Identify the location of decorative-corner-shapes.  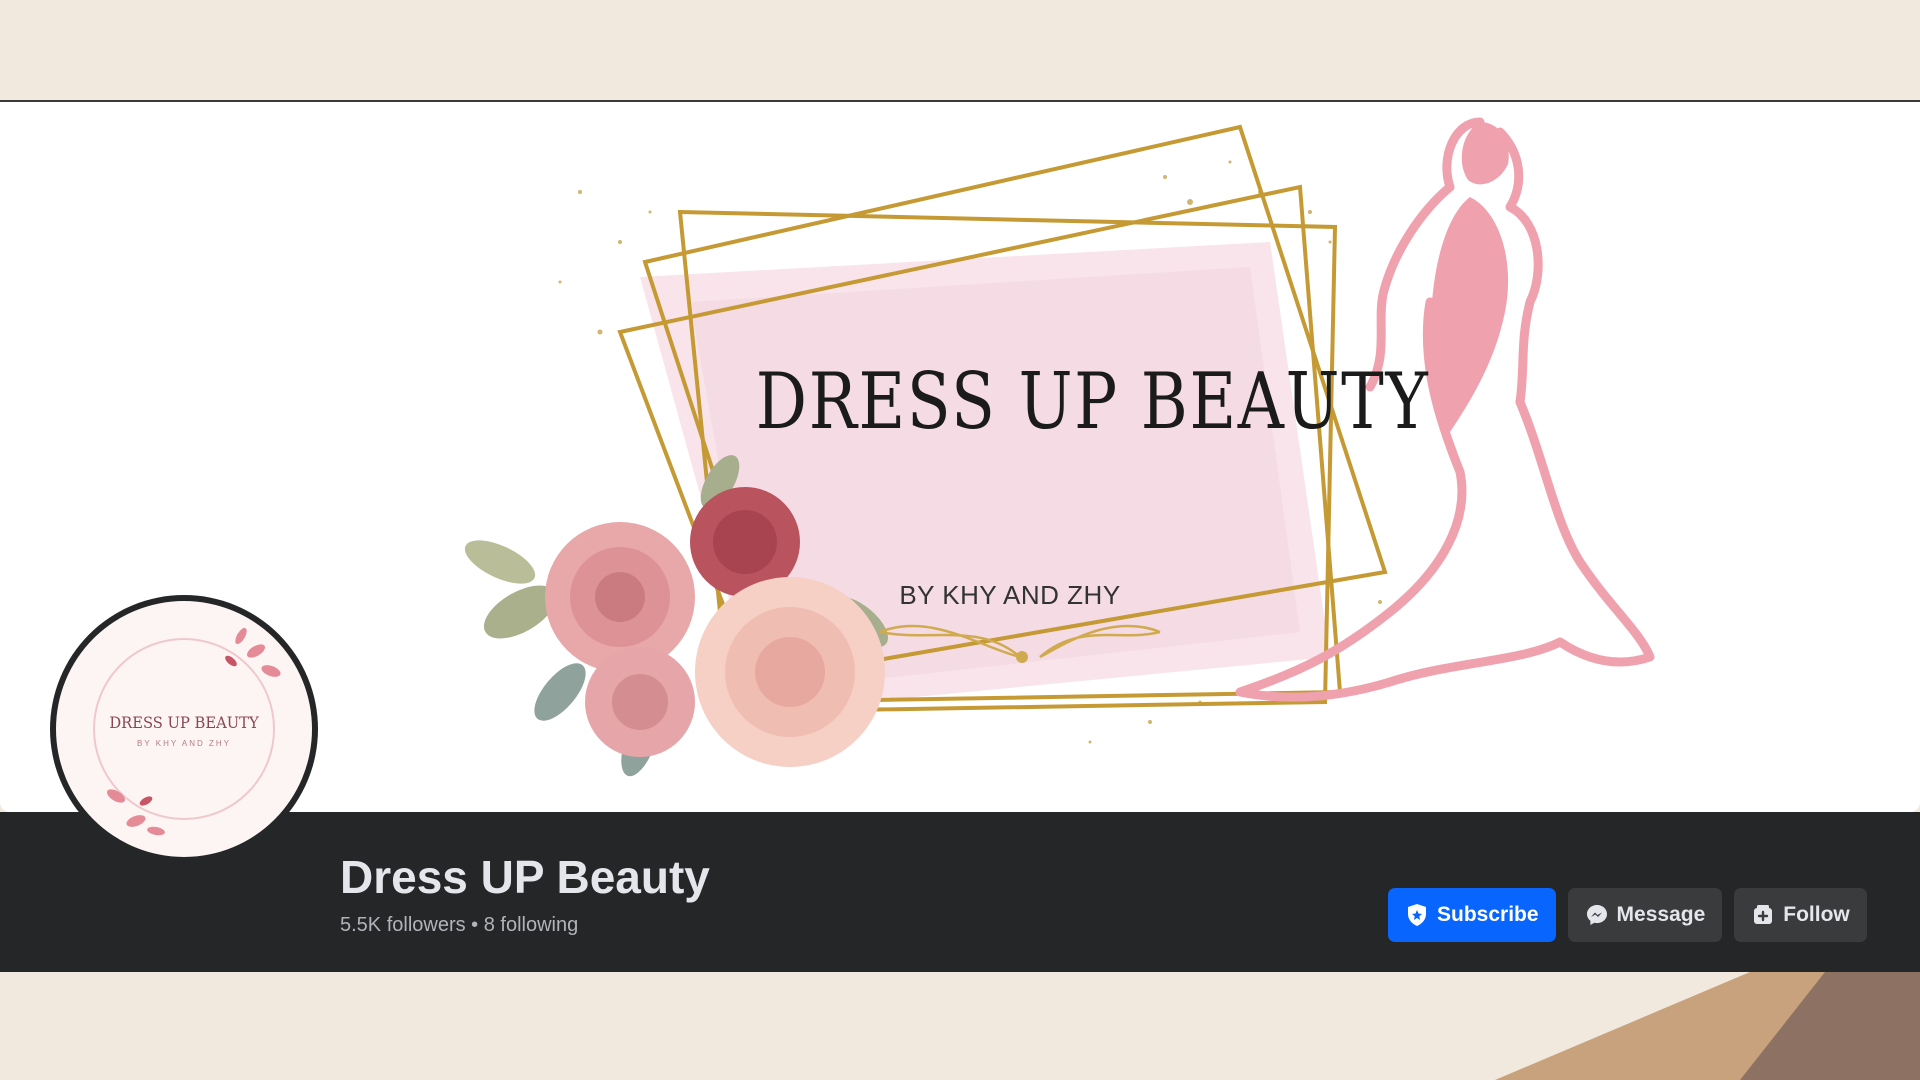
(1707, 1026).